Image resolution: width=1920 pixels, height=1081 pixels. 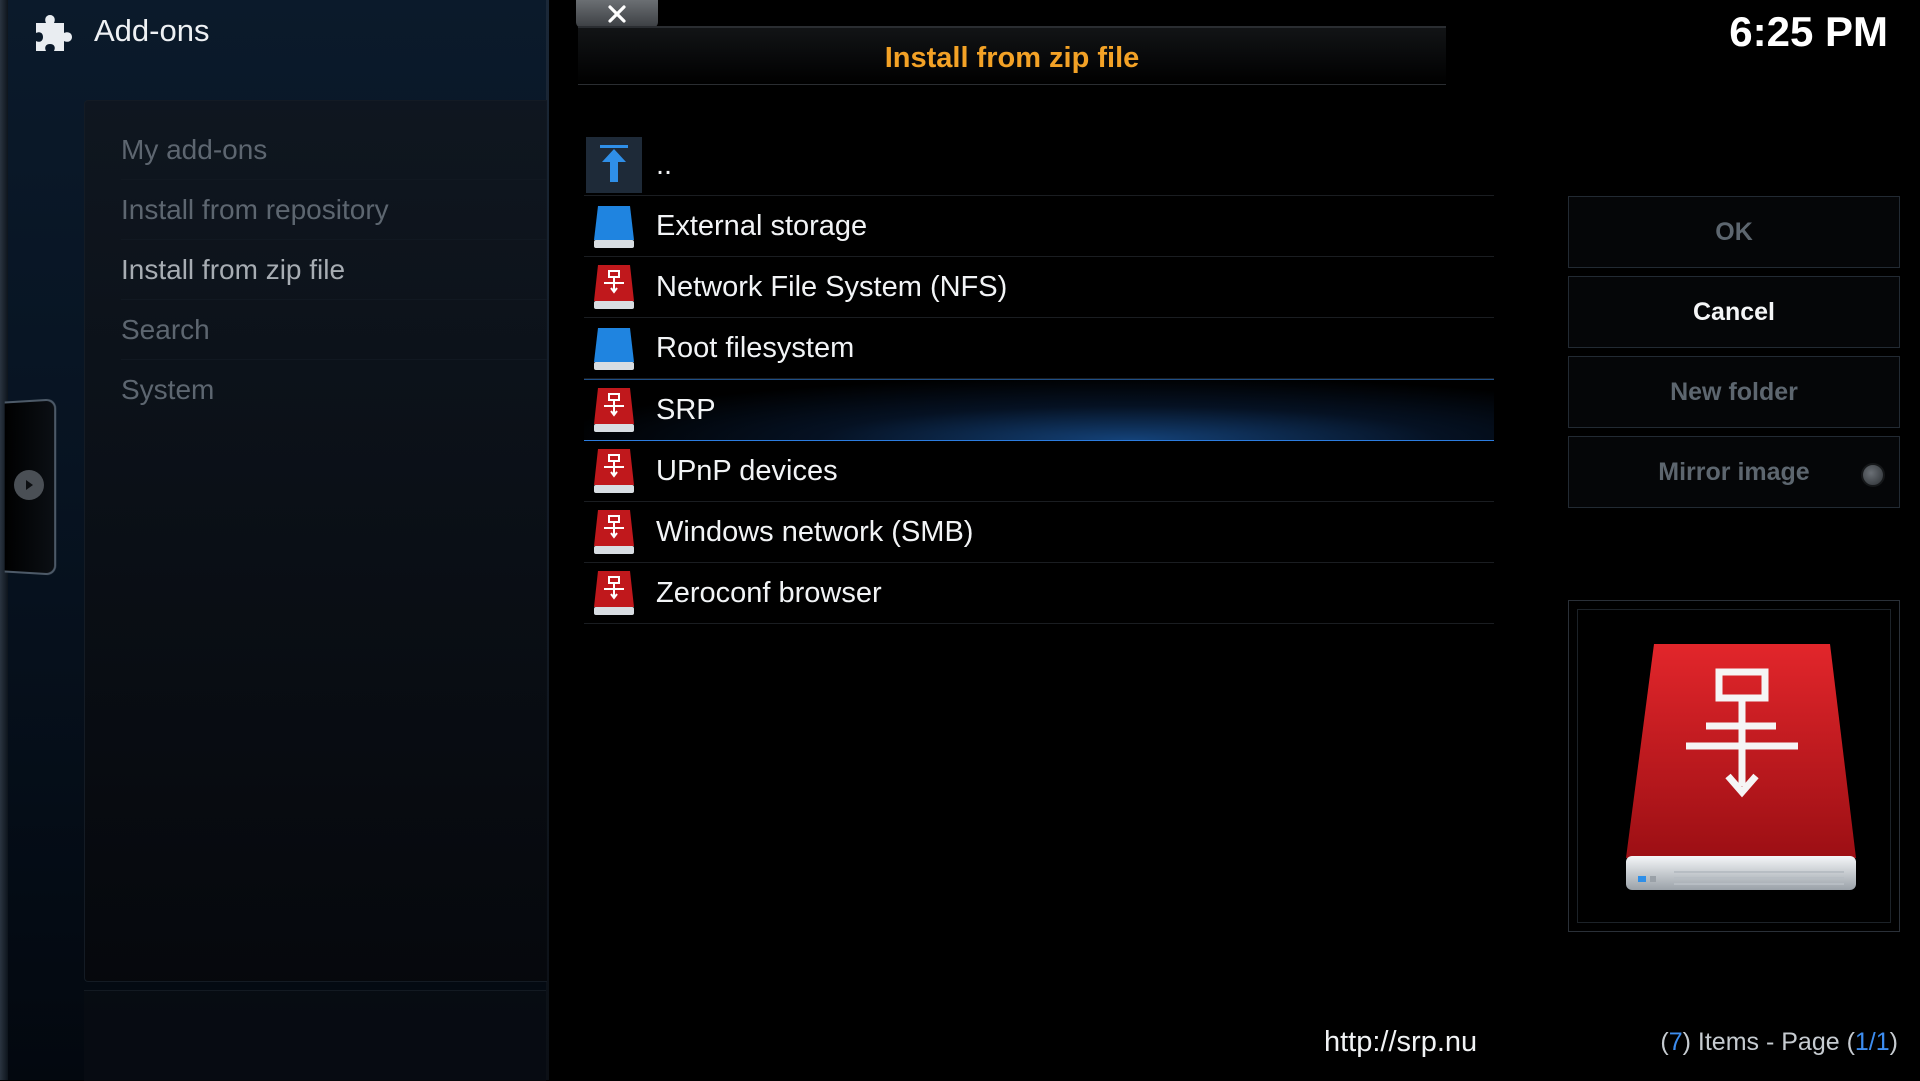 I want to click on items-count: 7, so click(x=1675, y=1042).